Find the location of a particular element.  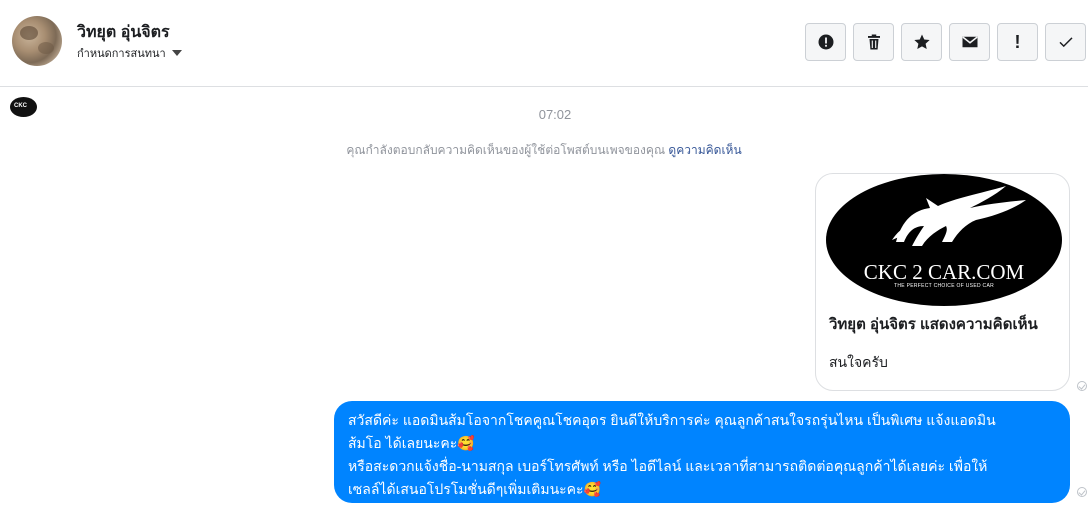

mark-unread-button is located at coordinates (969, 42).